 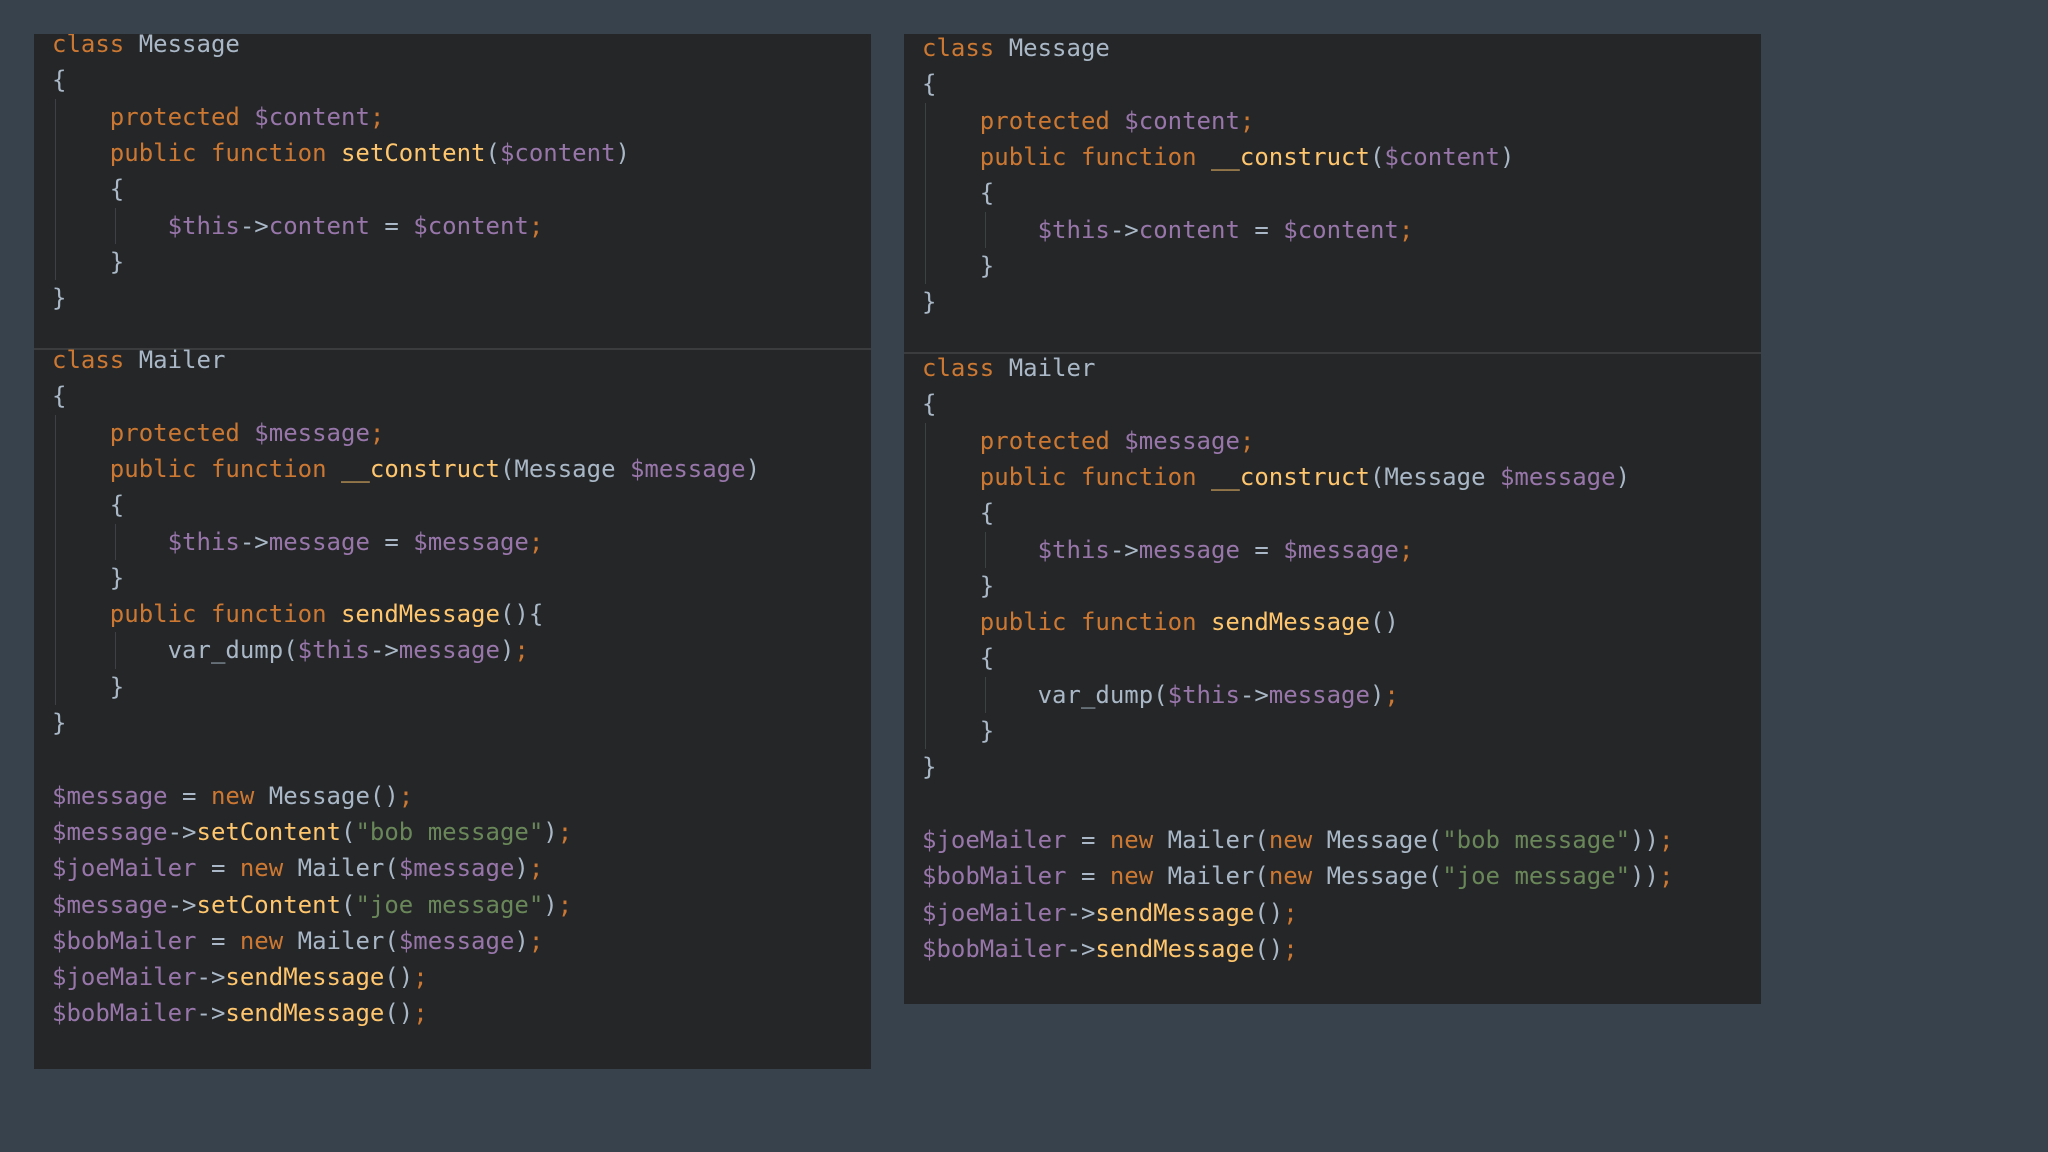 I want to click on code-token: Mailer(, so click(x=348, y=868).